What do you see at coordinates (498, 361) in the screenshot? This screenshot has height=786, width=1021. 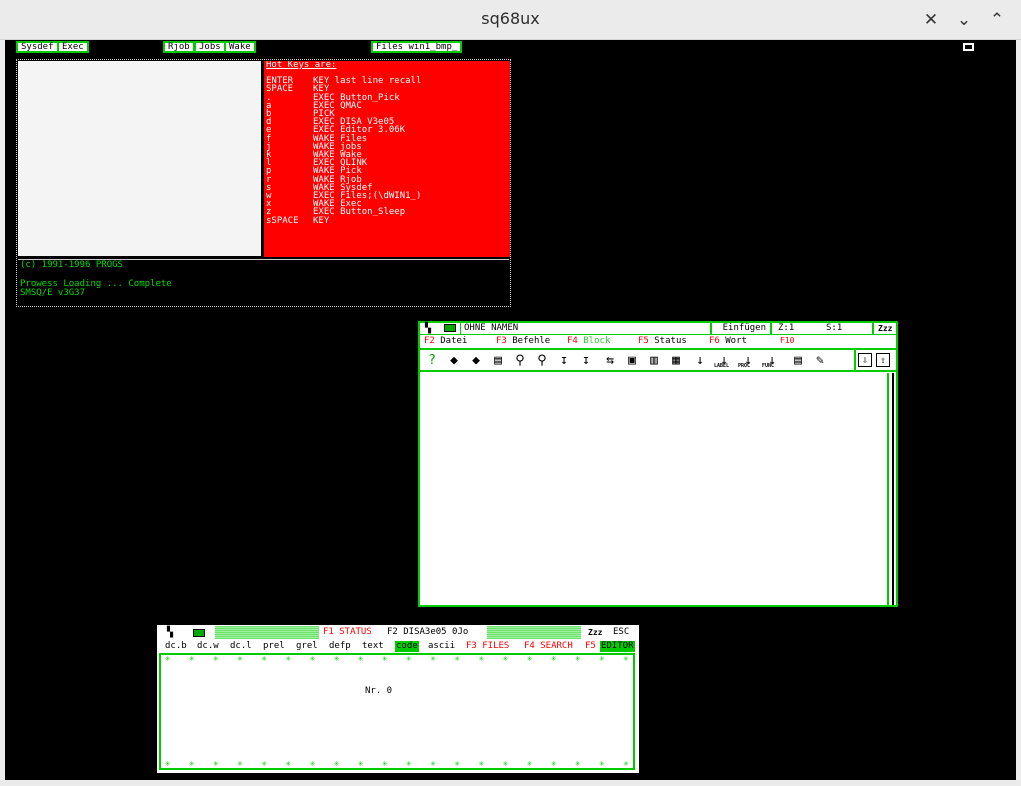 I see `printer-icon: ▤` at bounding box center [498, 361].